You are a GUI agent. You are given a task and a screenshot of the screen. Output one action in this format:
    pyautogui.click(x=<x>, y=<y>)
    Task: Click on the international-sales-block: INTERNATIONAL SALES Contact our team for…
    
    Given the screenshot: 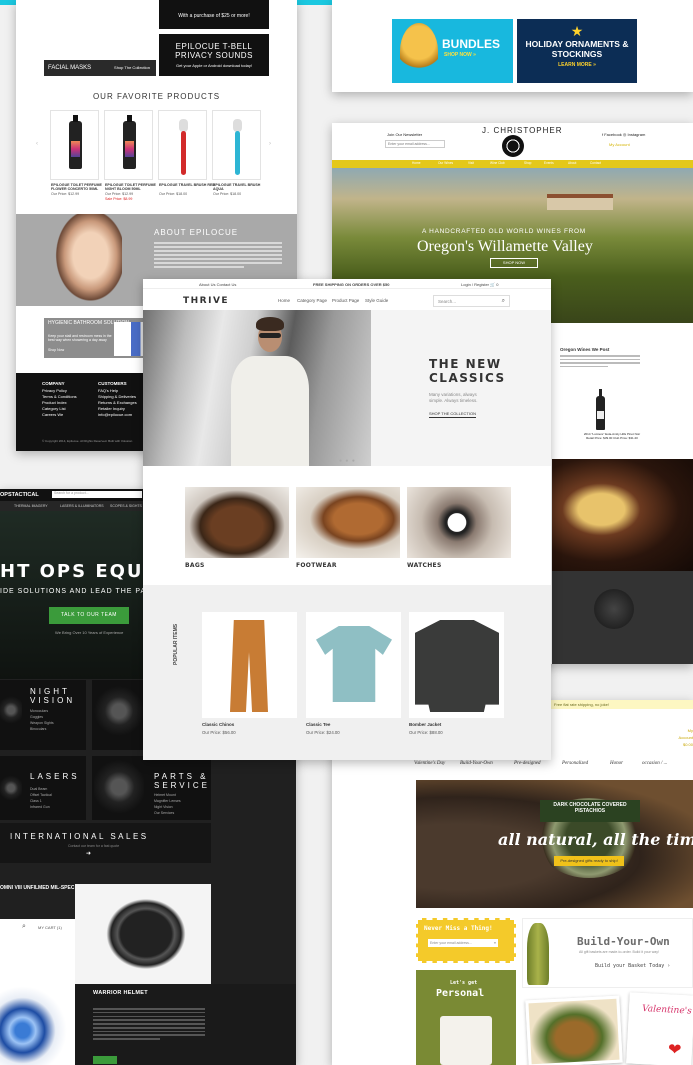 What is the action you would take?
    pyautogui.click(x=105, y=843)
    